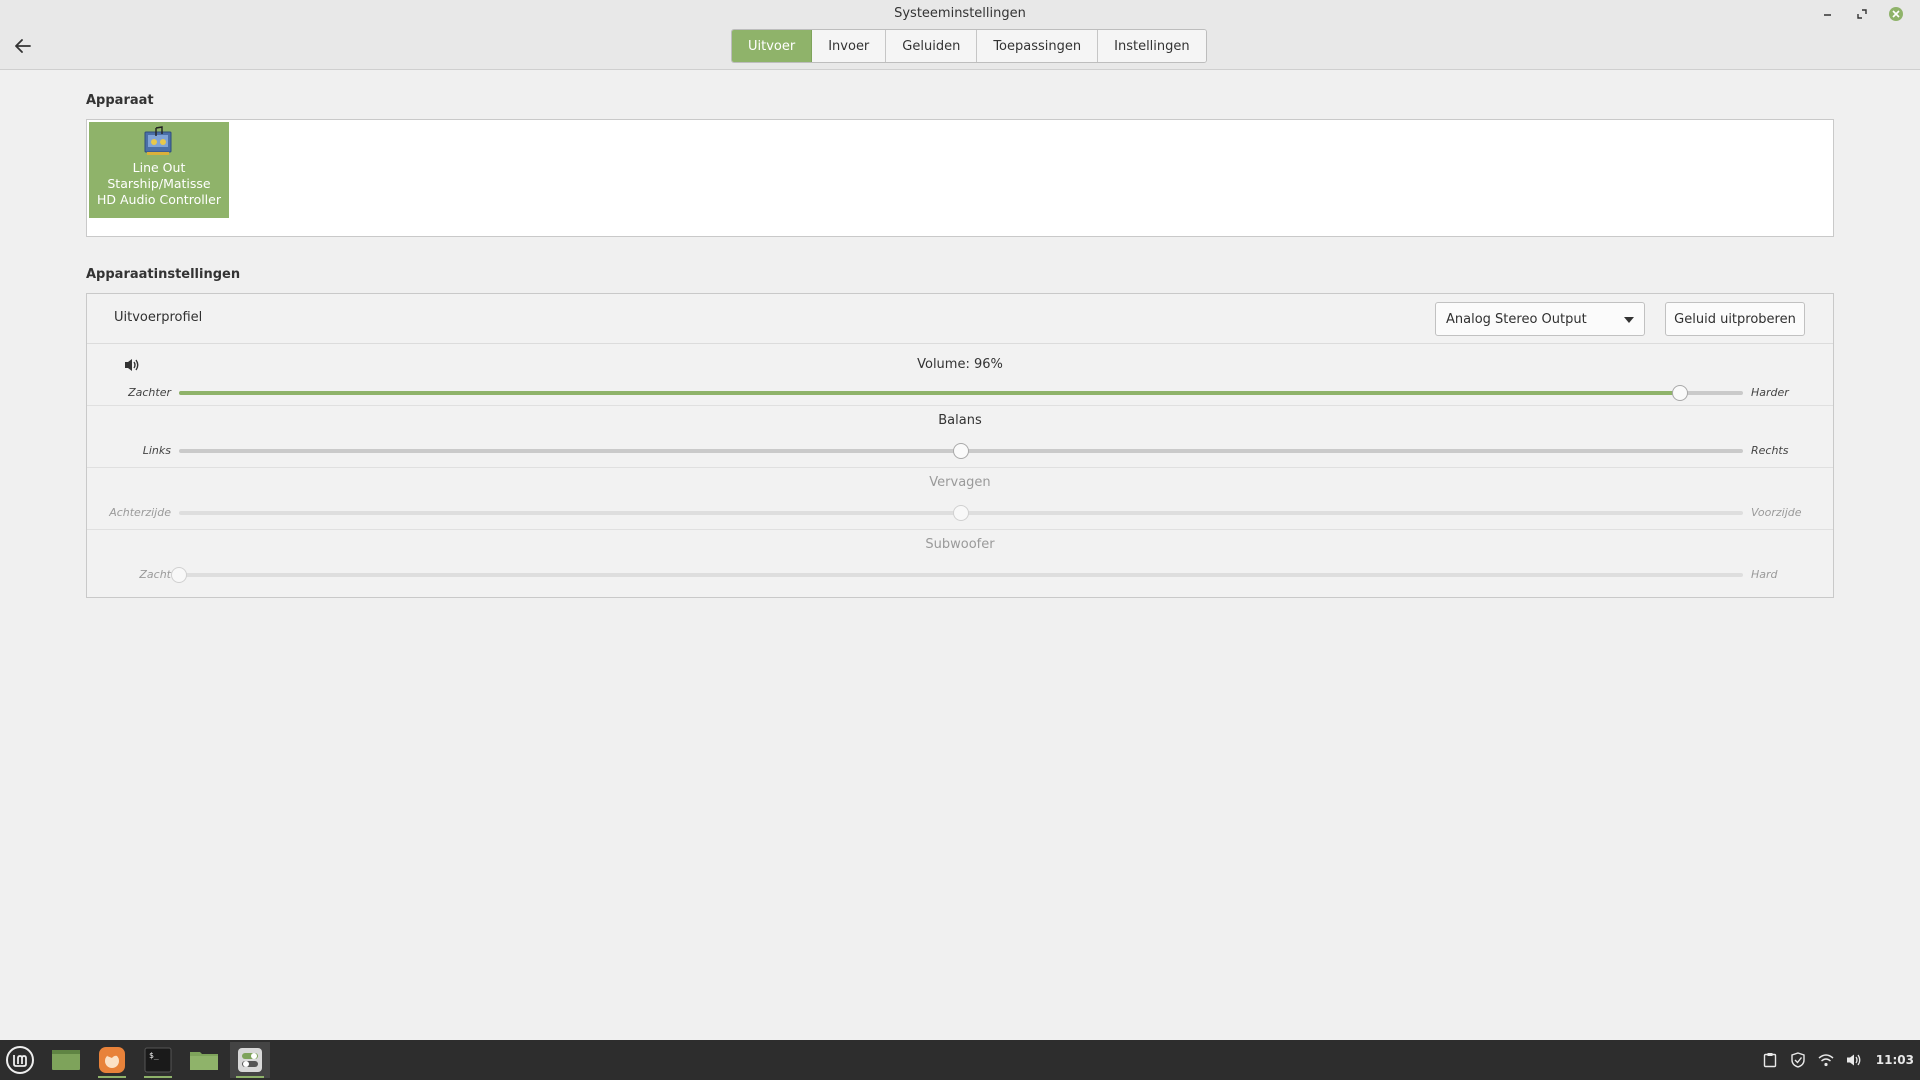 The width and height of the screenshot is (1920, 1080). Describe the element at coordinates (120, 100) in the screenshot. I see `device-section-title: Apparaat` at that location.